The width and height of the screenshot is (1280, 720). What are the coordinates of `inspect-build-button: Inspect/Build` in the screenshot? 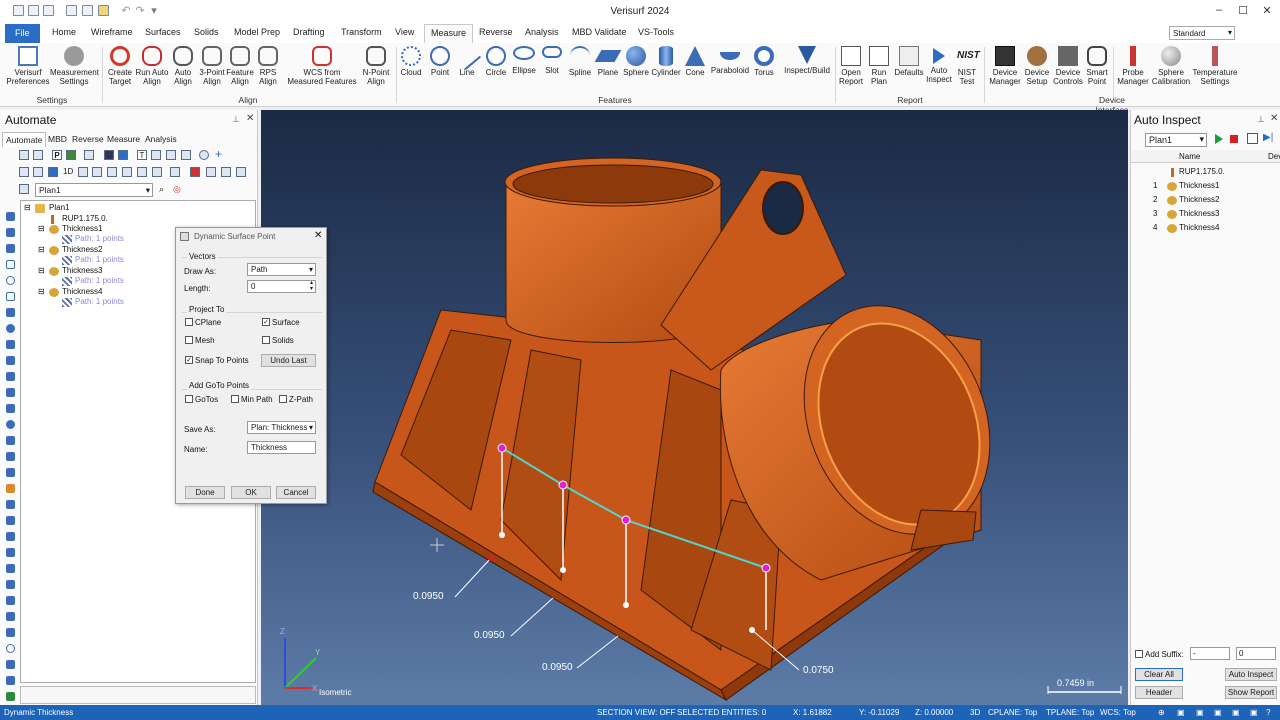 It's located at (807, 60).